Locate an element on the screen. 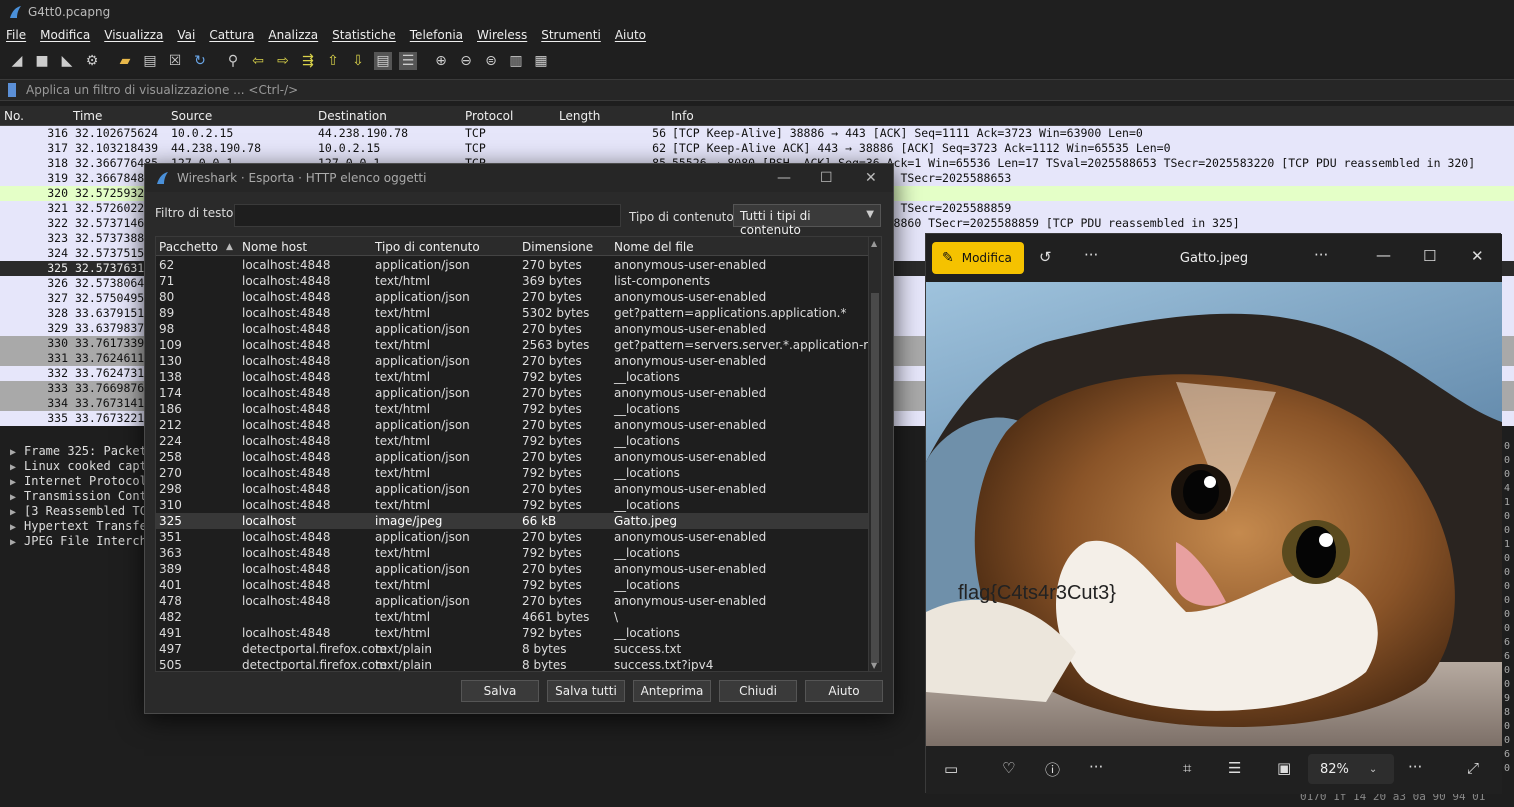  more-options-icon: ··· is located at coordinates (1096, 767).